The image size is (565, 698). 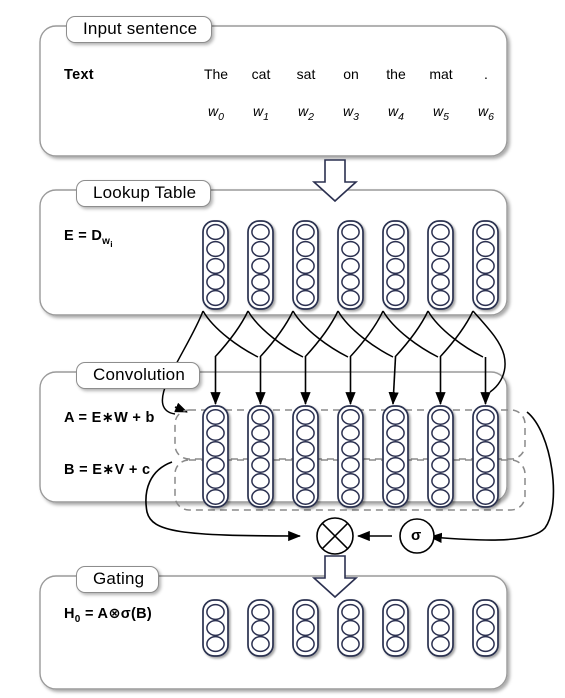 What do you see at coordinates (261, 74) in the screenshot?
I see `token-1: cat` at bounding box center [261, 74].